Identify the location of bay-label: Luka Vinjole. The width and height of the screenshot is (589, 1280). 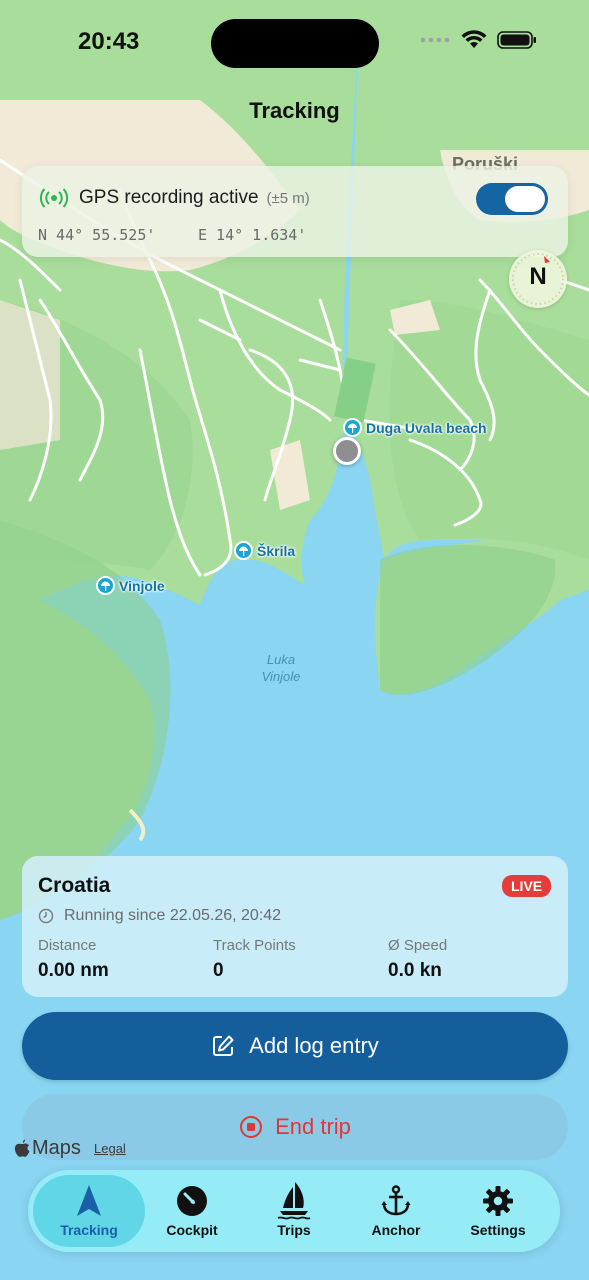
(281, 668).